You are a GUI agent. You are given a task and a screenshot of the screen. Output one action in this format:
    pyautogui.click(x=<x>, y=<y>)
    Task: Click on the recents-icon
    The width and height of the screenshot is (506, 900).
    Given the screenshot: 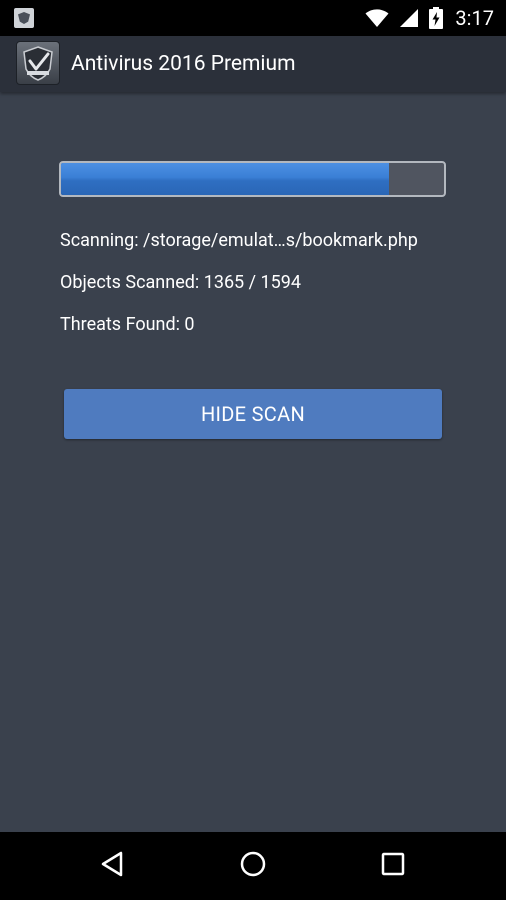 What is the action you would take?
    pyautogui.click(x=393, y=866)
    